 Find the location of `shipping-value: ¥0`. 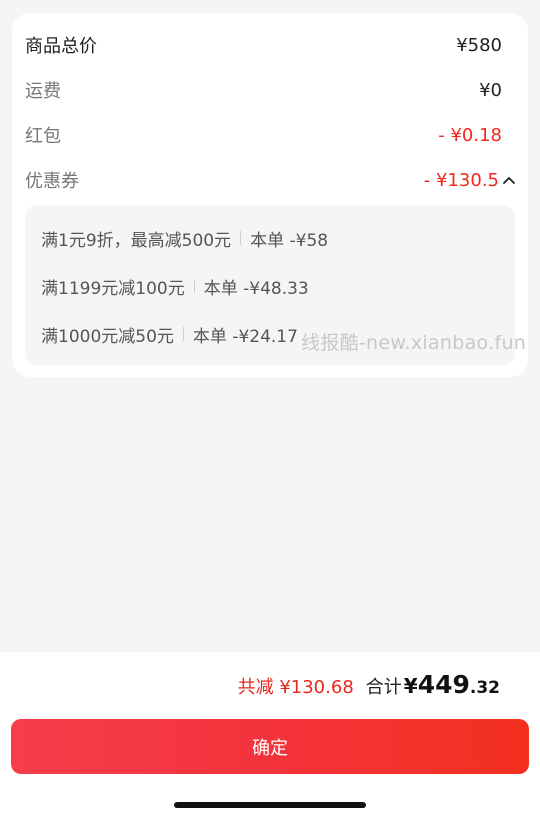

shipping-value: ¥0 is located at coordinates (490, 90).